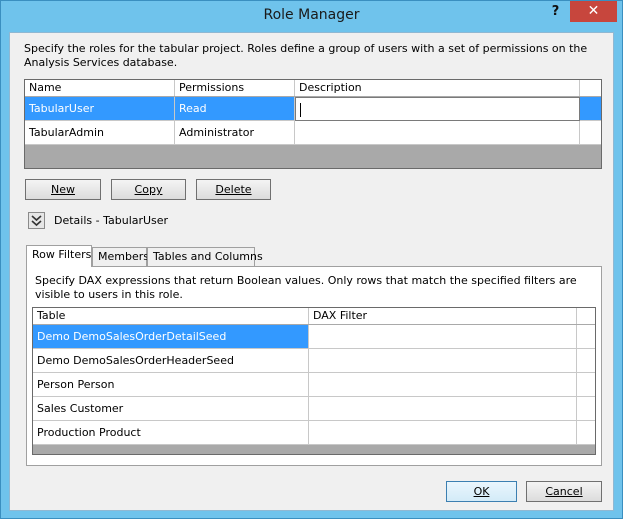 This screenshot has height=519, width=623. I want to click on column-header-dax-filter: DAX Filter, so click(443, 316).